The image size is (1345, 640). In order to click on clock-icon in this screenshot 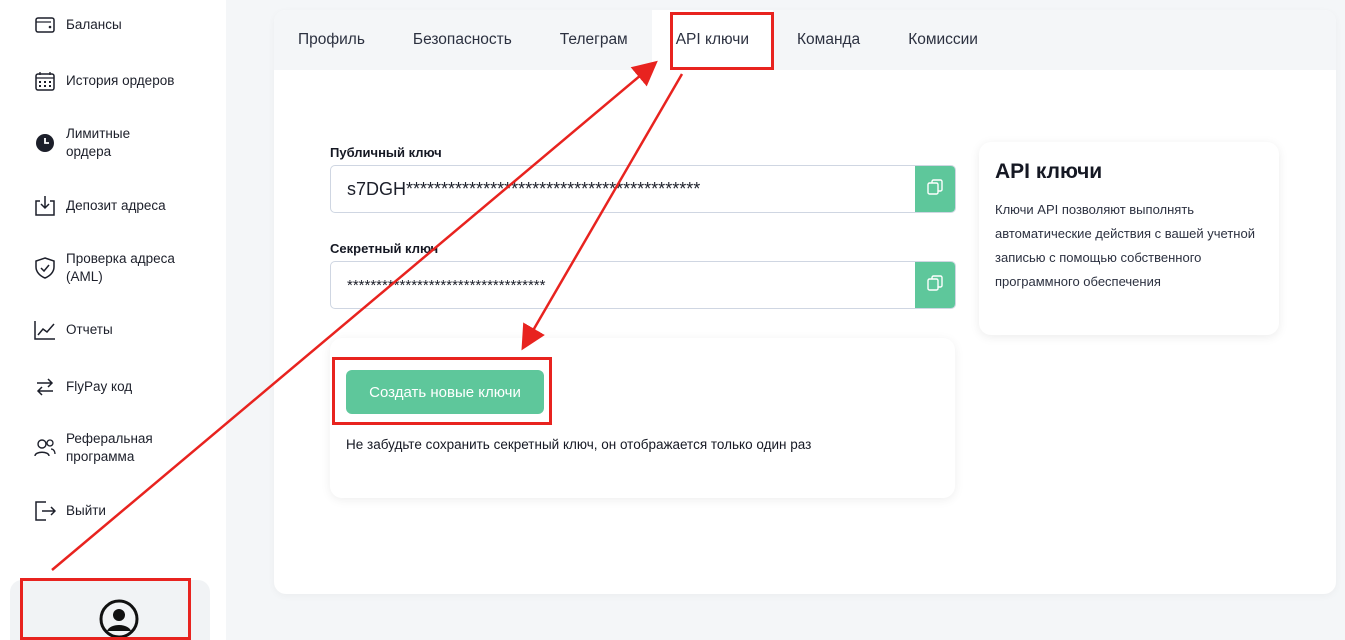, I will do `click(45, 143)`.